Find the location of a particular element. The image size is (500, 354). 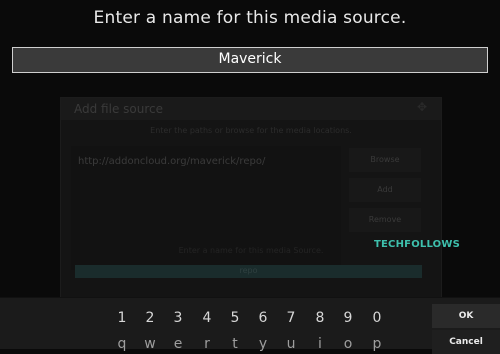

key-o: o is located at coordinates (348, 344).